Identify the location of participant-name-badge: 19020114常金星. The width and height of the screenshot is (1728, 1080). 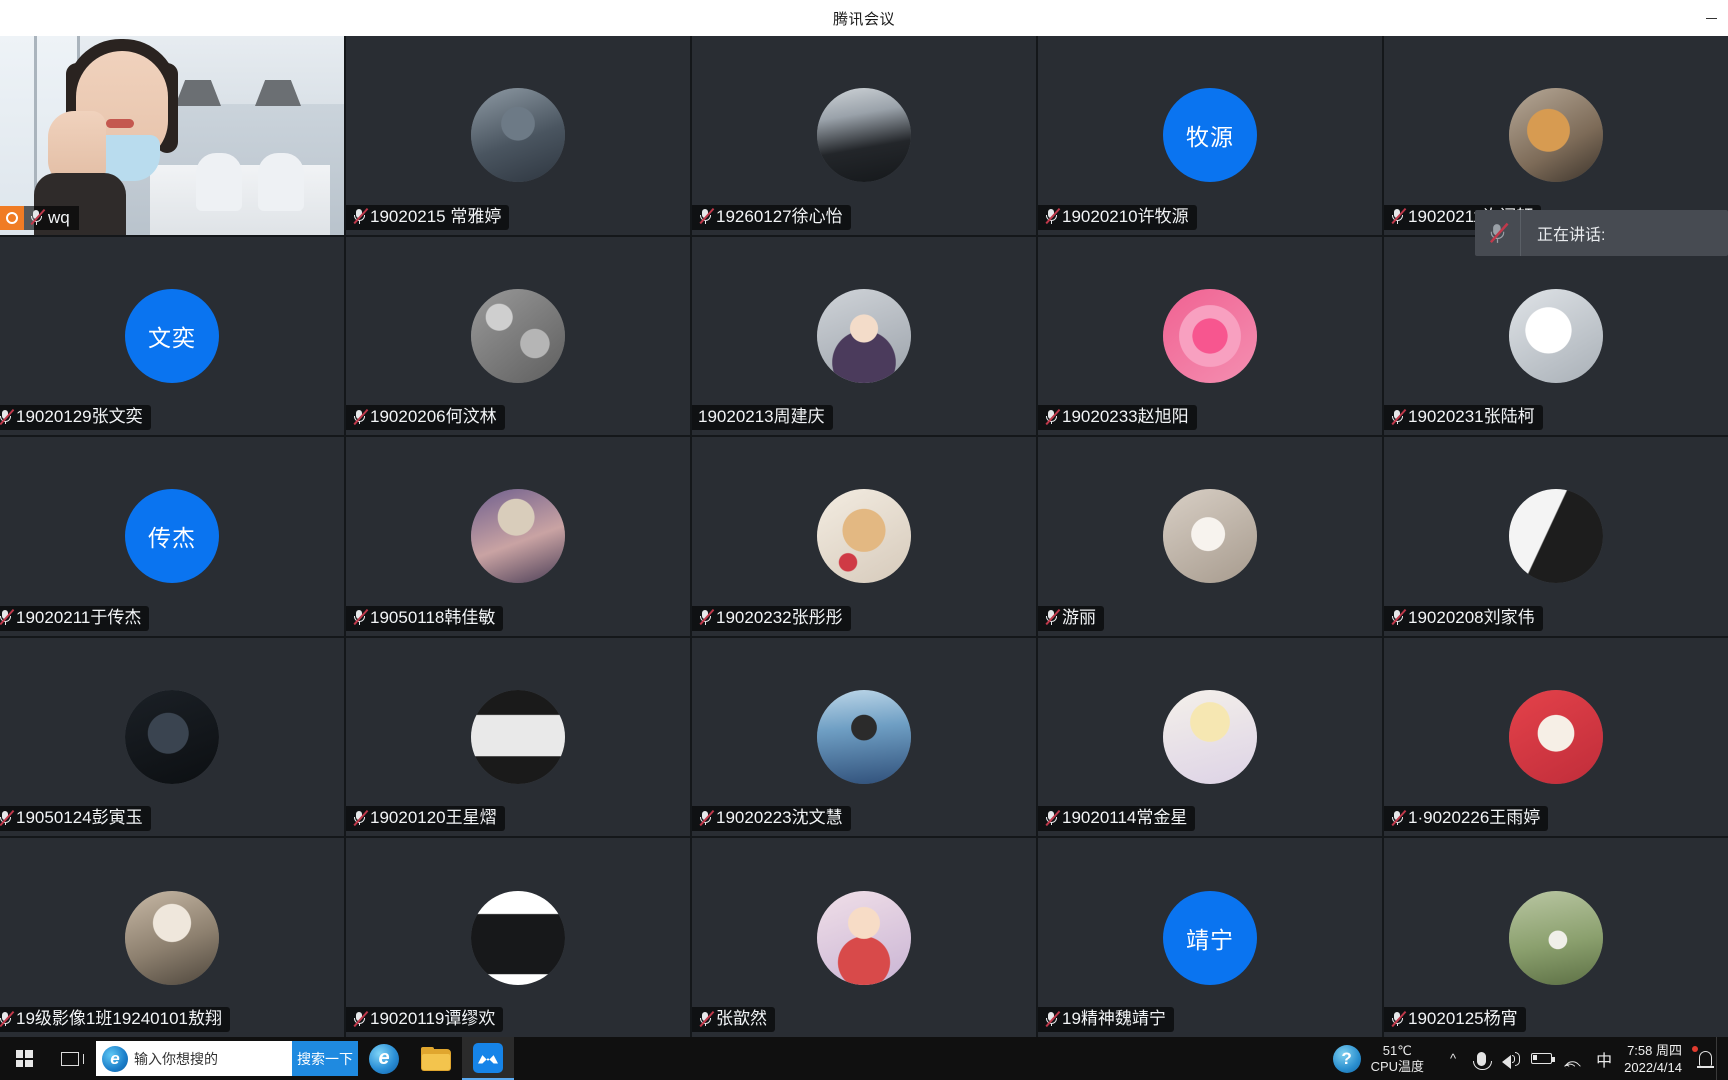
(1117, 819).